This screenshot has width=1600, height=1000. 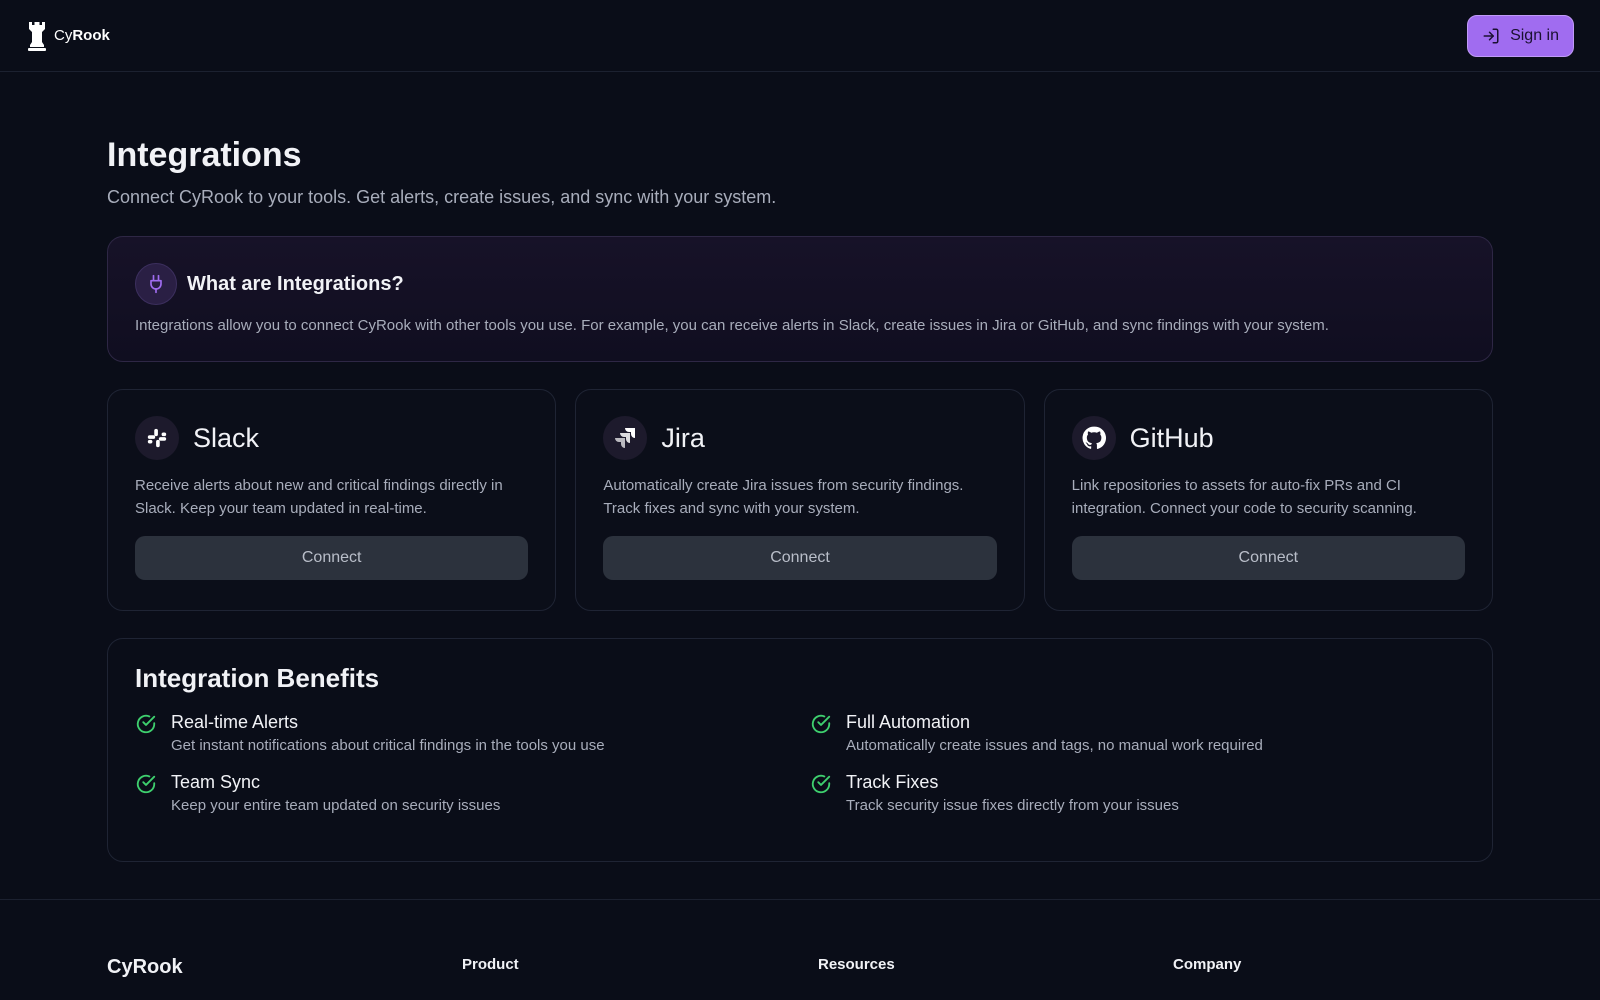 I want to click on github-icon, so click(x=1093, y=438).